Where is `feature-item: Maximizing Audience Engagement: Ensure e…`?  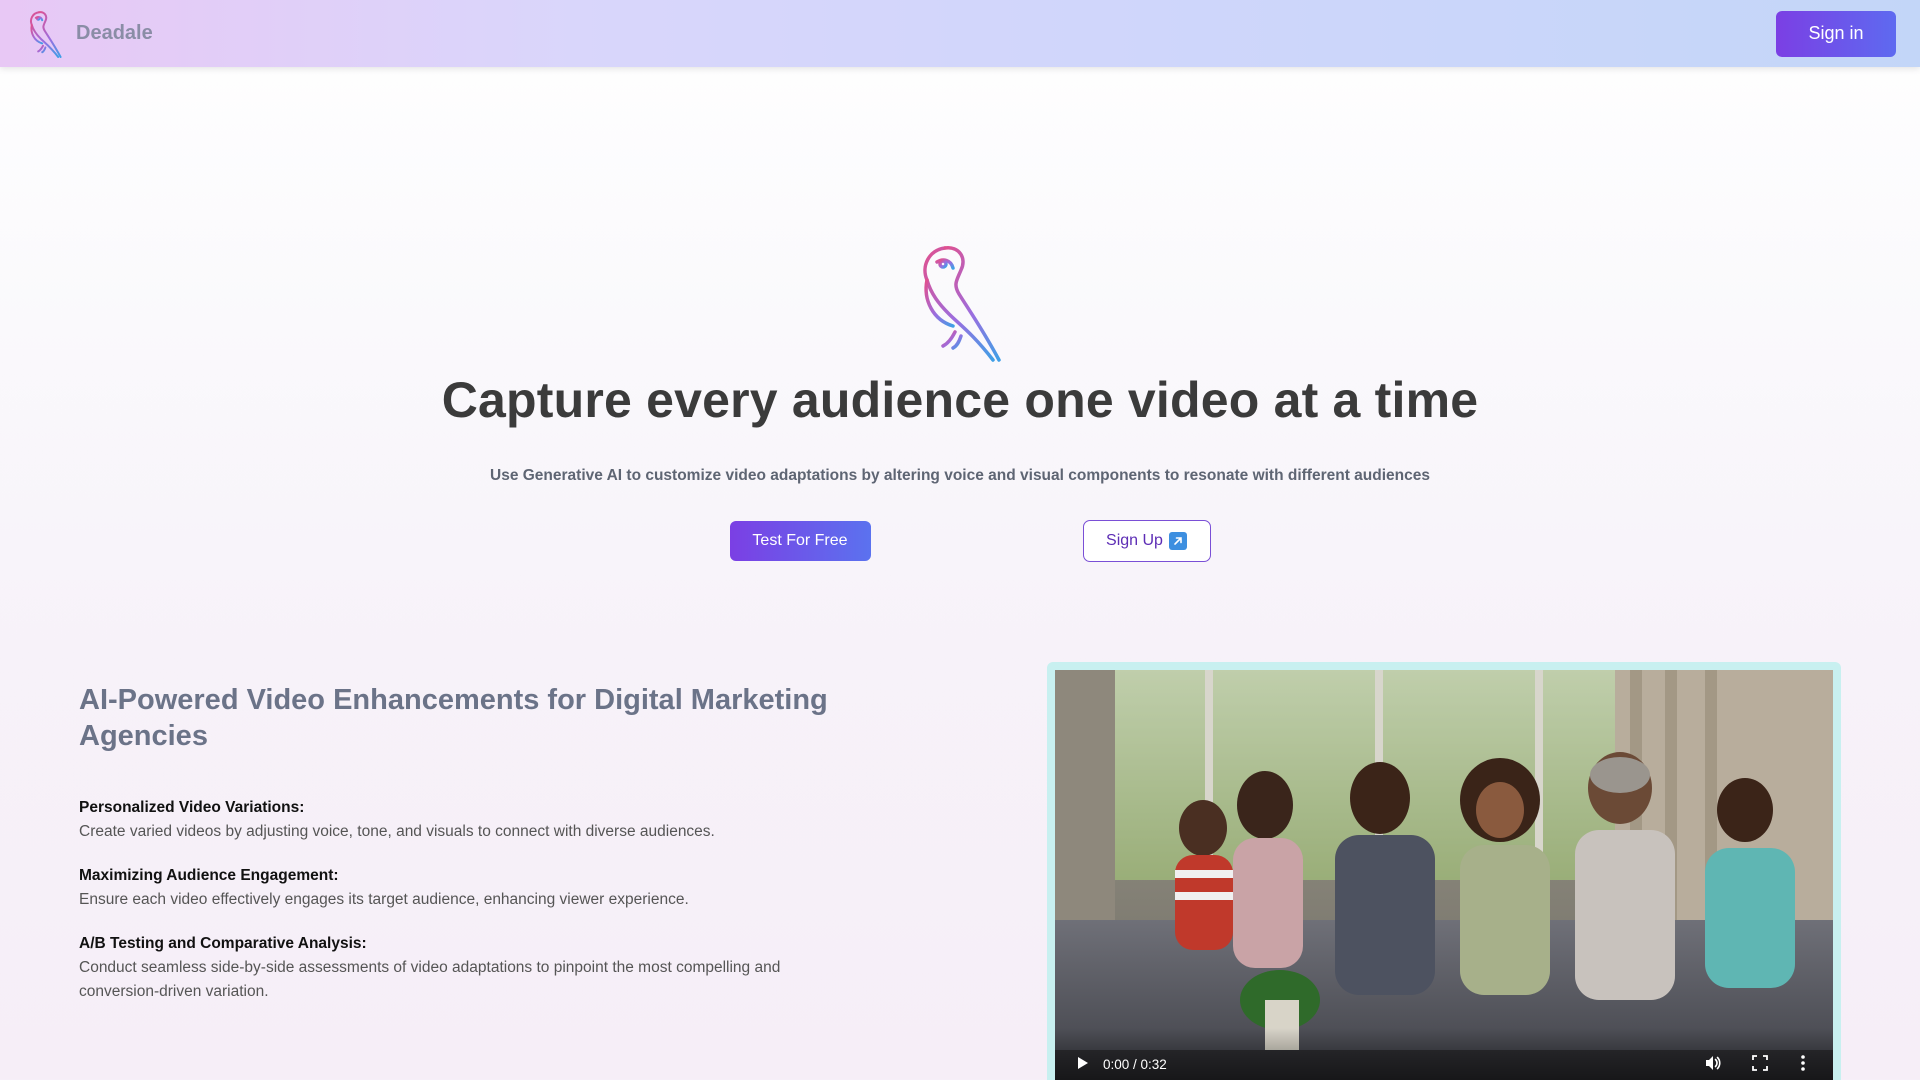 feature-item: Maximizing Audience Engagement: Ensure e… is located at coordinates (459, 888).